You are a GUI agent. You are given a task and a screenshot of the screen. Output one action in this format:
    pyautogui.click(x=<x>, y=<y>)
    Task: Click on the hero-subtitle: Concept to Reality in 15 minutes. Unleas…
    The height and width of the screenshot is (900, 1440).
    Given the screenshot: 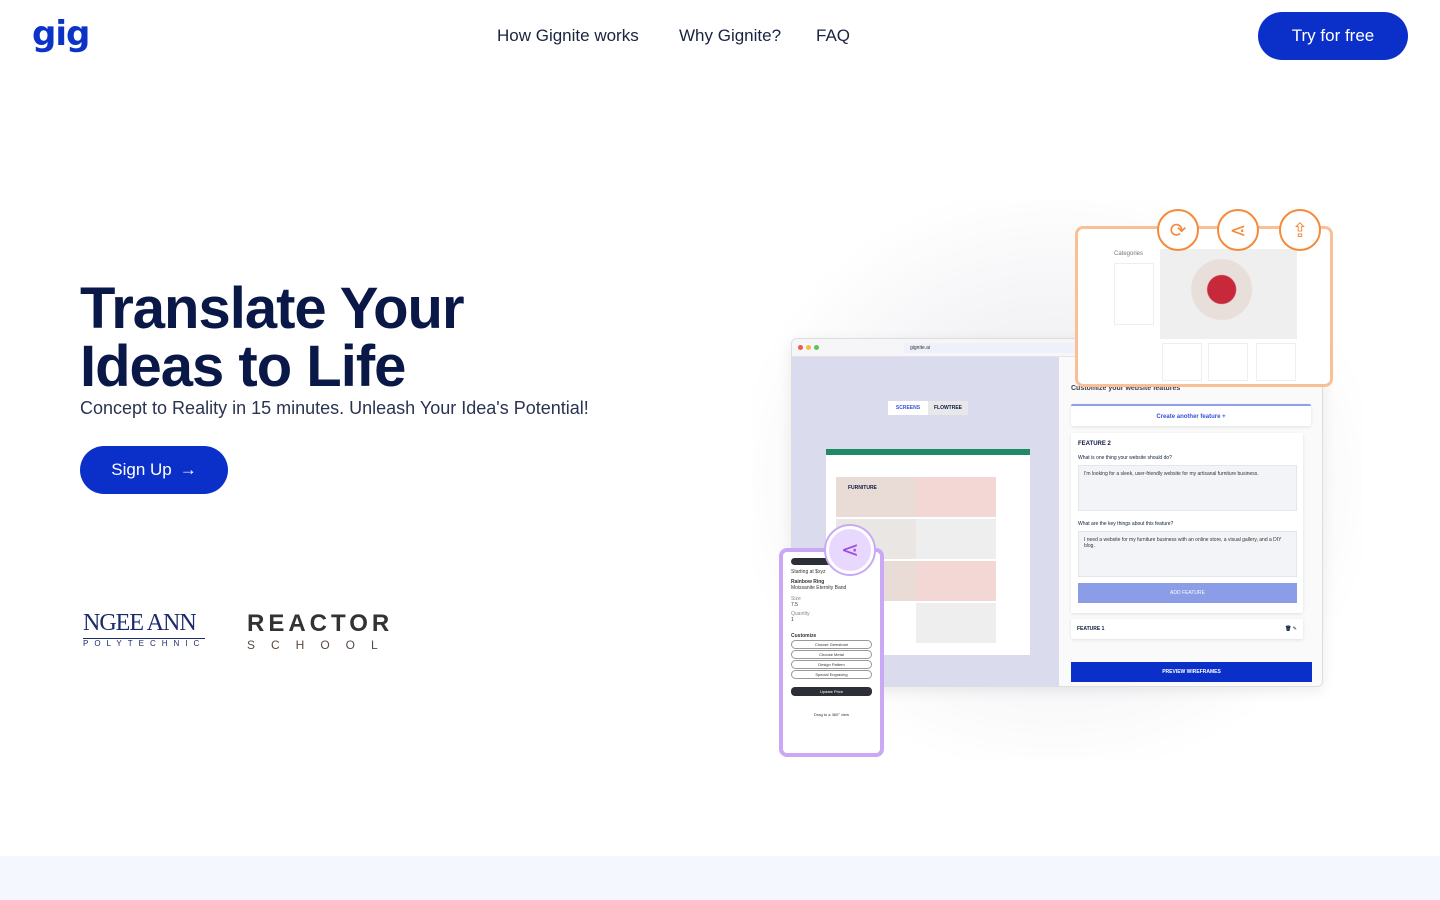 What is the action you would take?
    pyautogui.click(x=334, y=408)
    